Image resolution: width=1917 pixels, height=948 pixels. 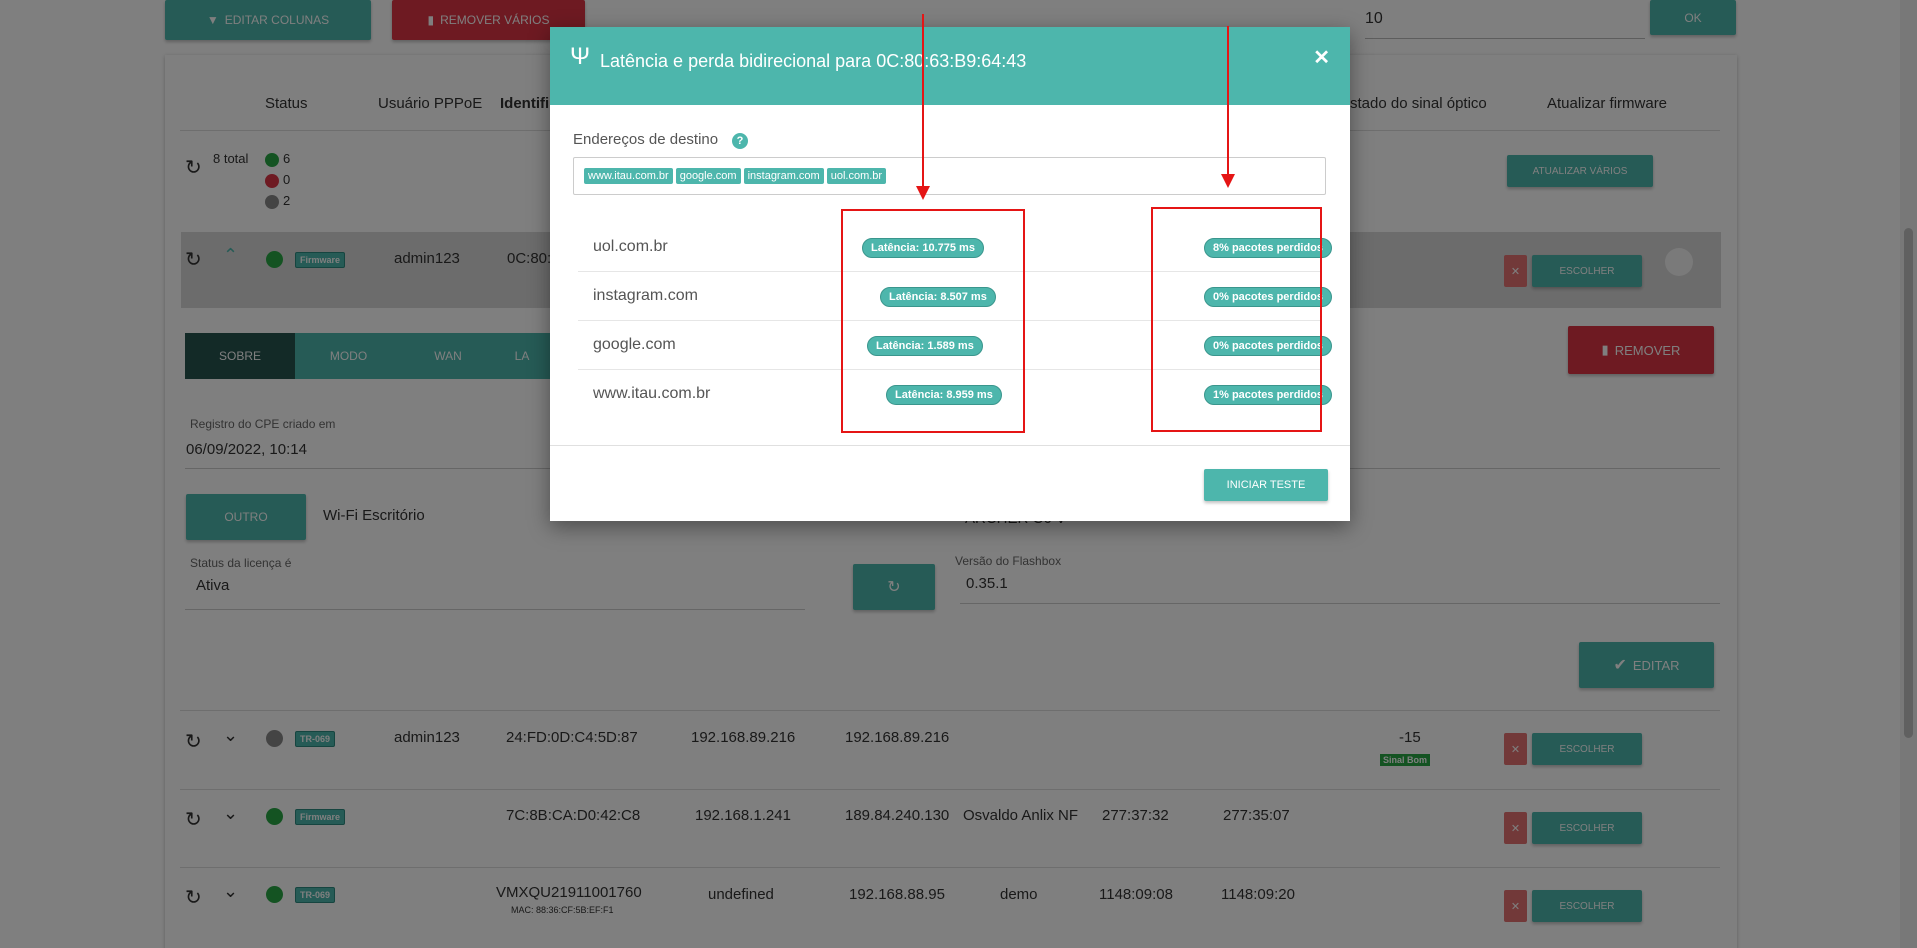 I want to click on destination-chip: www.itau.com.br, so click(x=628, y=176).